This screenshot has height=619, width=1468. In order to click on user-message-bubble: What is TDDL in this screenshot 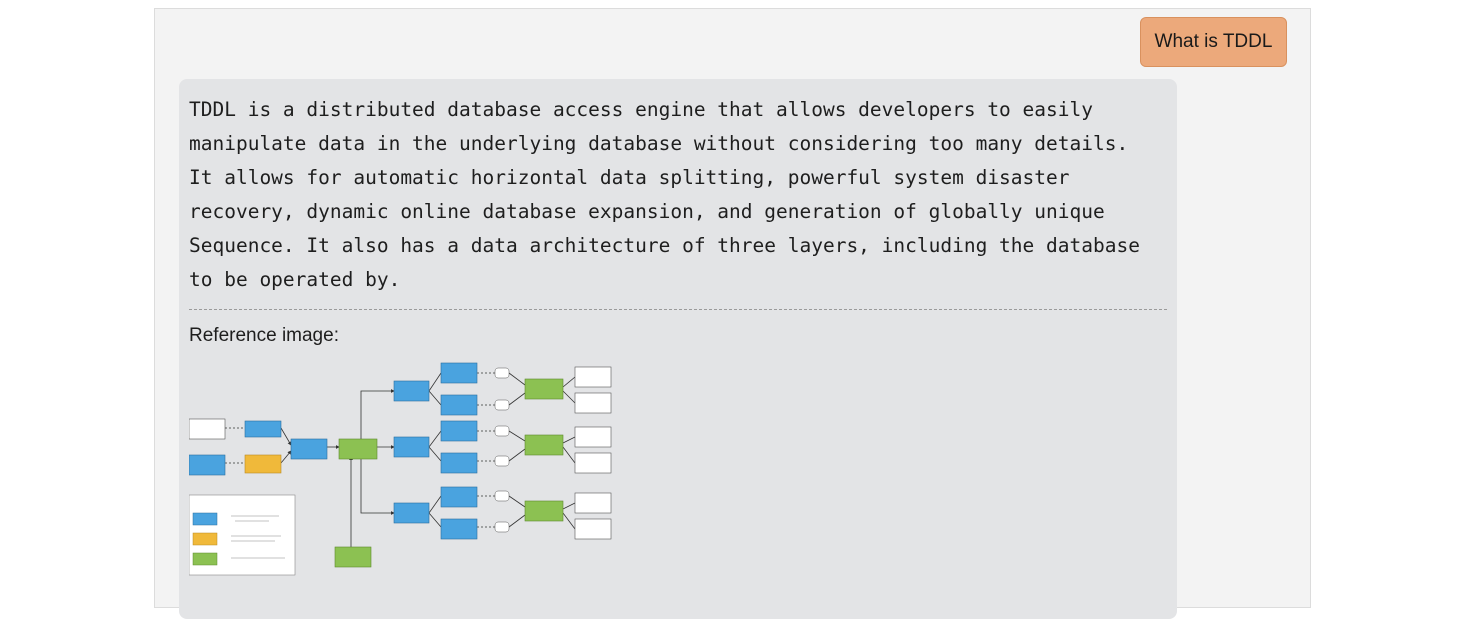, I will do `click(1213, 42)`.